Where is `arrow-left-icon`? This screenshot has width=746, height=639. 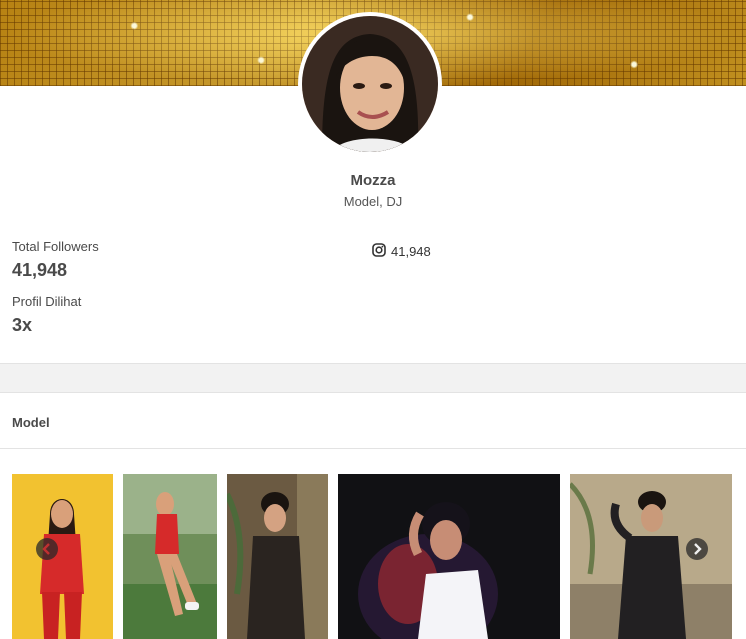 arrow-left-icon is located at coordinates (47, 549).